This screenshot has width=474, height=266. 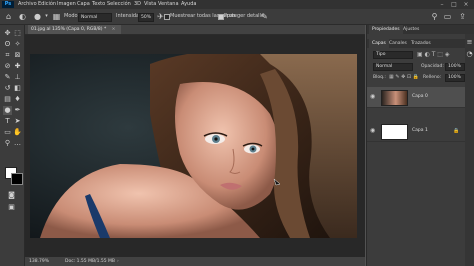 What do you see at coordinates (47, 4) in the screenshot?
I see `menu-edicion: Edición` at bounding box center [47, 4].